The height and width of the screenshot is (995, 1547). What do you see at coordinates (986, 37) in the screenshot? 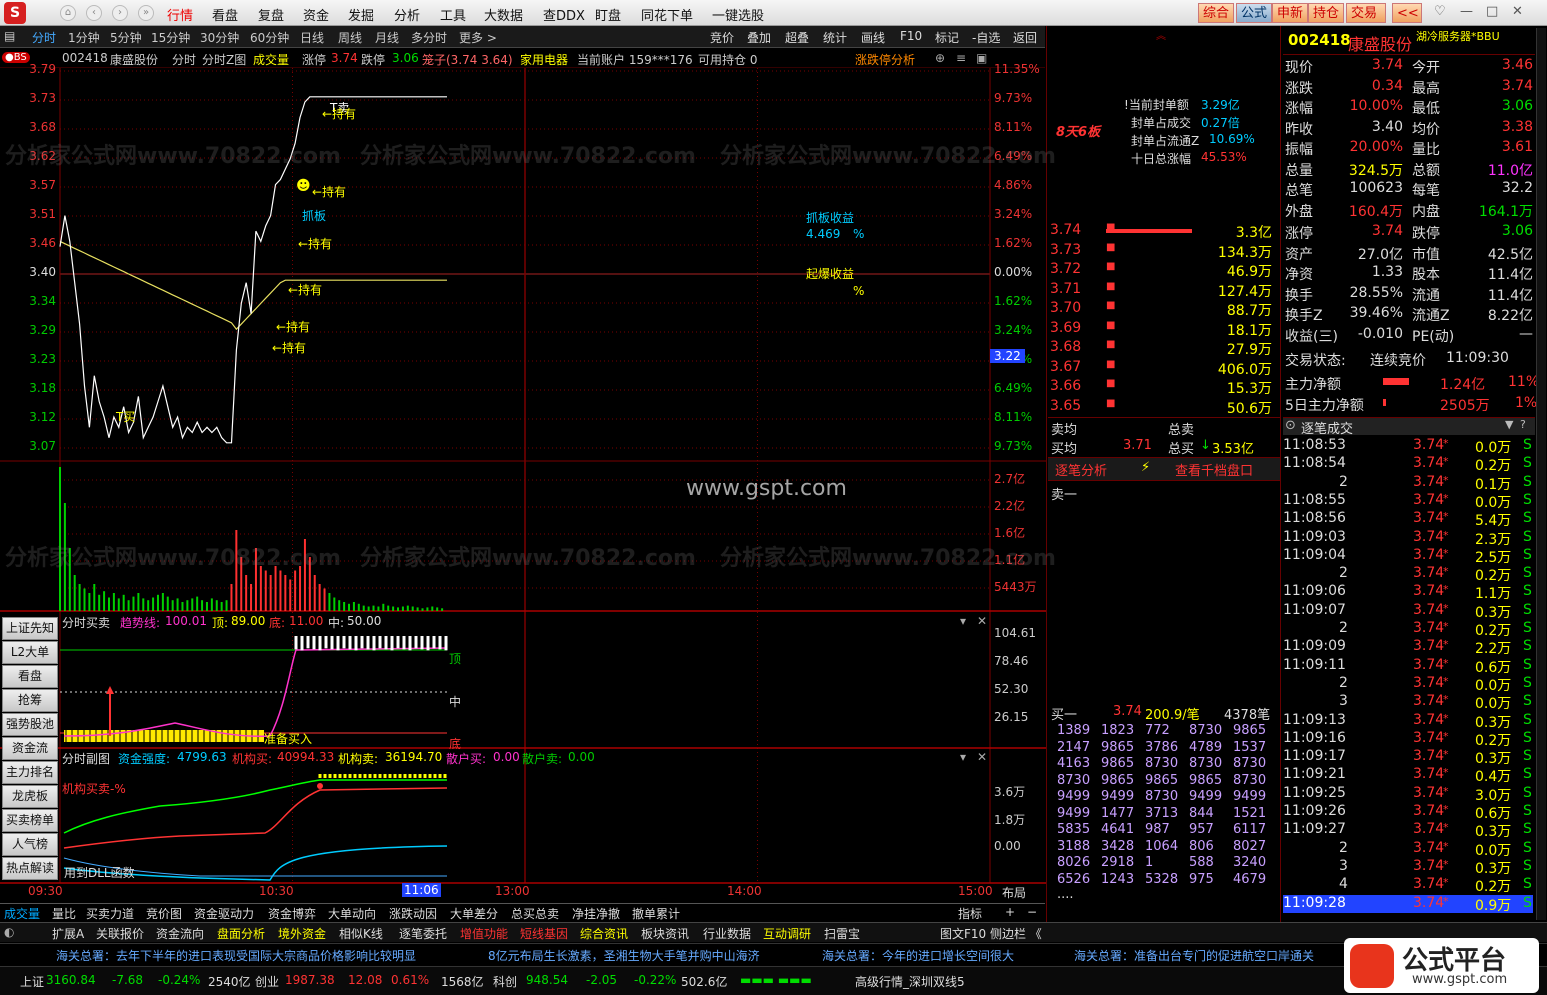
I see `btn-zixuan: -自选` at bounding box center [986, 37].